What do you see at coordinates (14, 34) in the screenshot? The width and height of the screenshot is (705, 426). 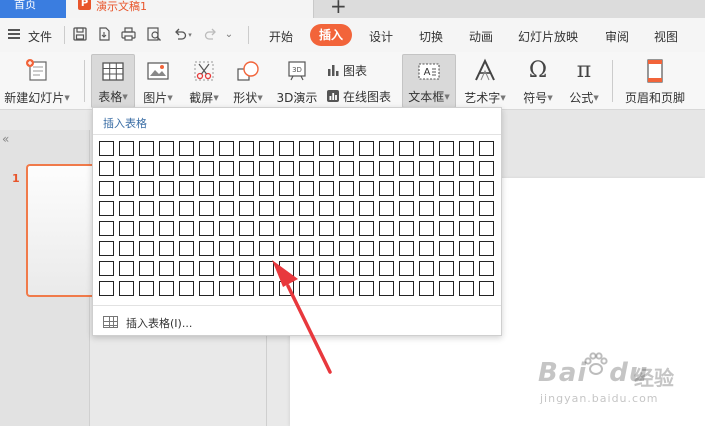 I see `hamburger-menu-icon` at bounding box center [14, 34].